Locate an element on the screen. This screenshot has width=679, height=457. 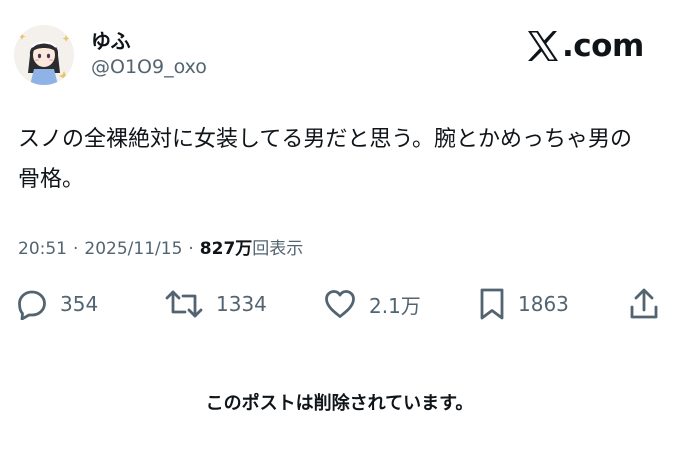
bookmark-count: 1863 is located at coordinates (543, 304).